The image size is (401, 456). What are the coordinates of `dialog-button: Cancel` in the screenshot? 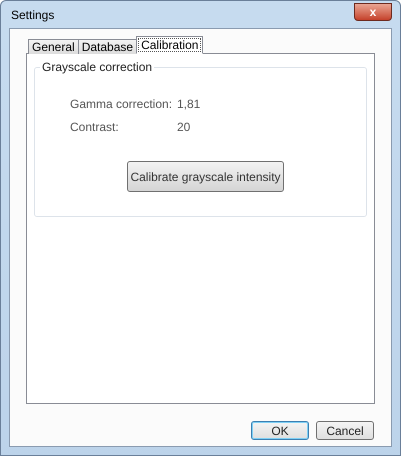 It's located at (345, 430).